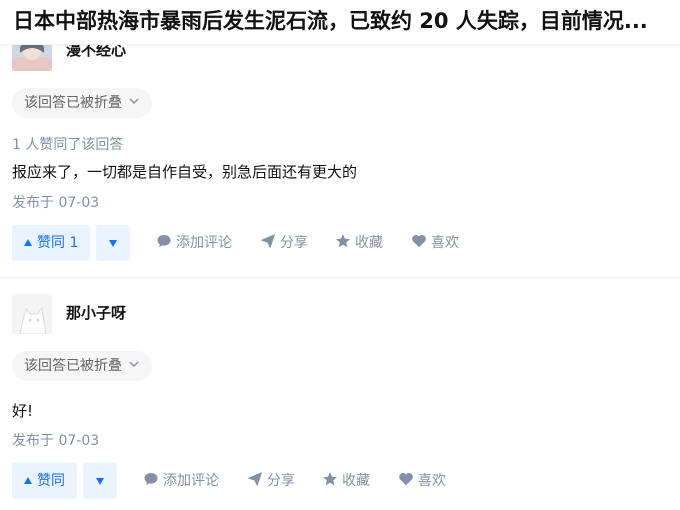  What do you see at coordinates (32, 314) in the screenshot?
I see `avatar` at bounding box center [32, 314].